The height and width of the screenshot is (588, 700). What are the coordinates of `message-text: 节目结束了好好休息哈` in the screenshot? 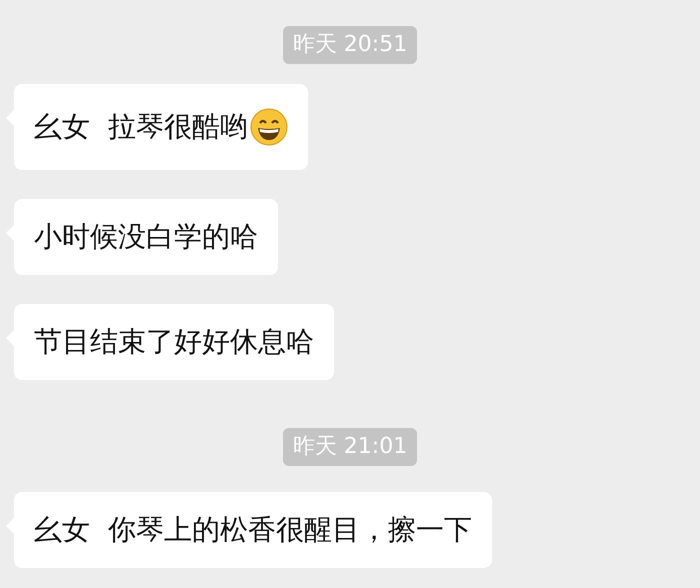 It's located at (174, 342).